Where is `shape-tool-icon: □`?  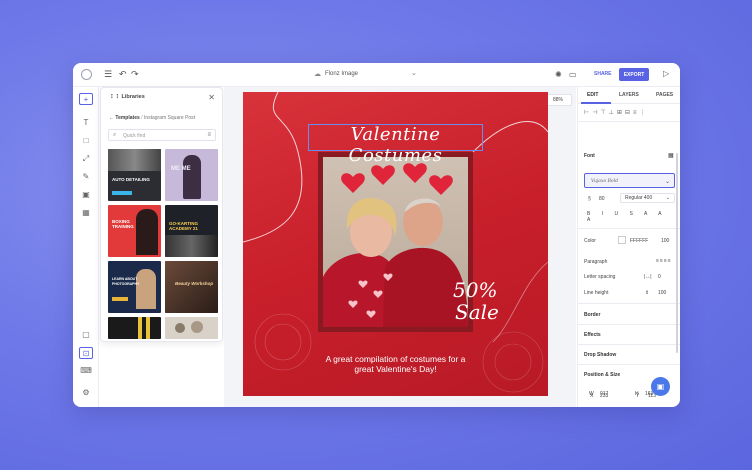
shape-tool-icon: □ is located at coordinates (86, 141).